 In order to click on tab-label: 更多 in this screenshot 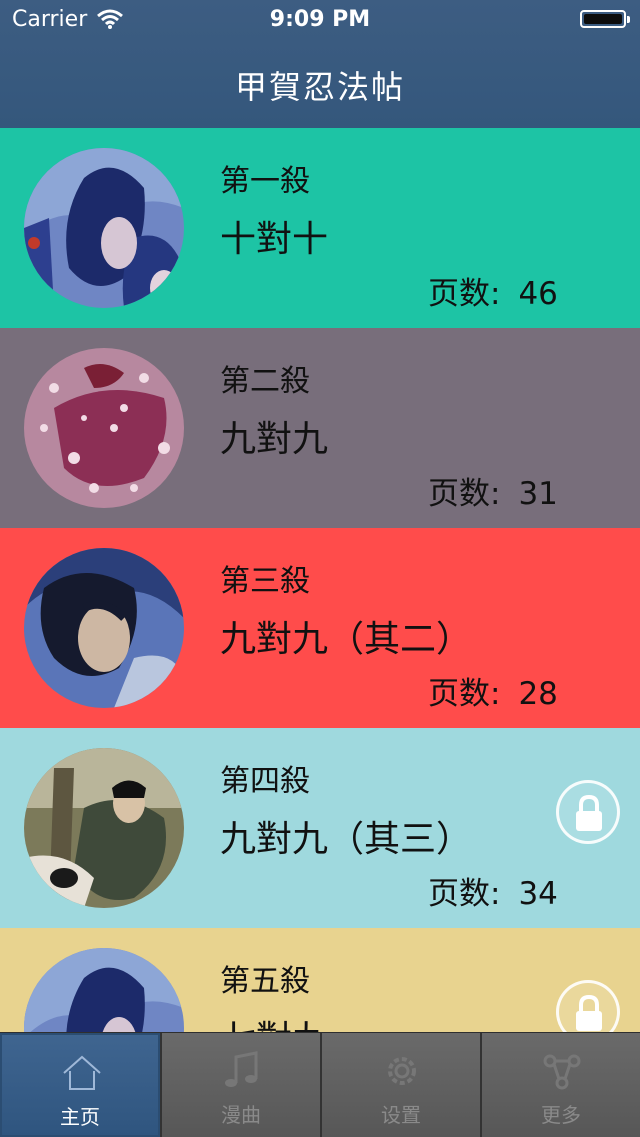, I will do `click(561, 1115)`.